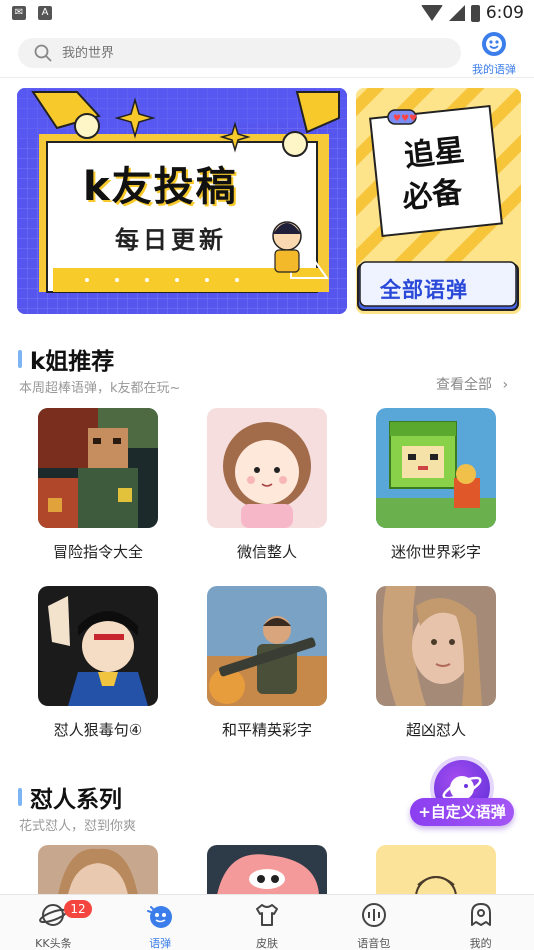 This screenshot has width=534, height=950. I want to click on banner-contribute: k友投稿 每日更新, so click(182, 201).